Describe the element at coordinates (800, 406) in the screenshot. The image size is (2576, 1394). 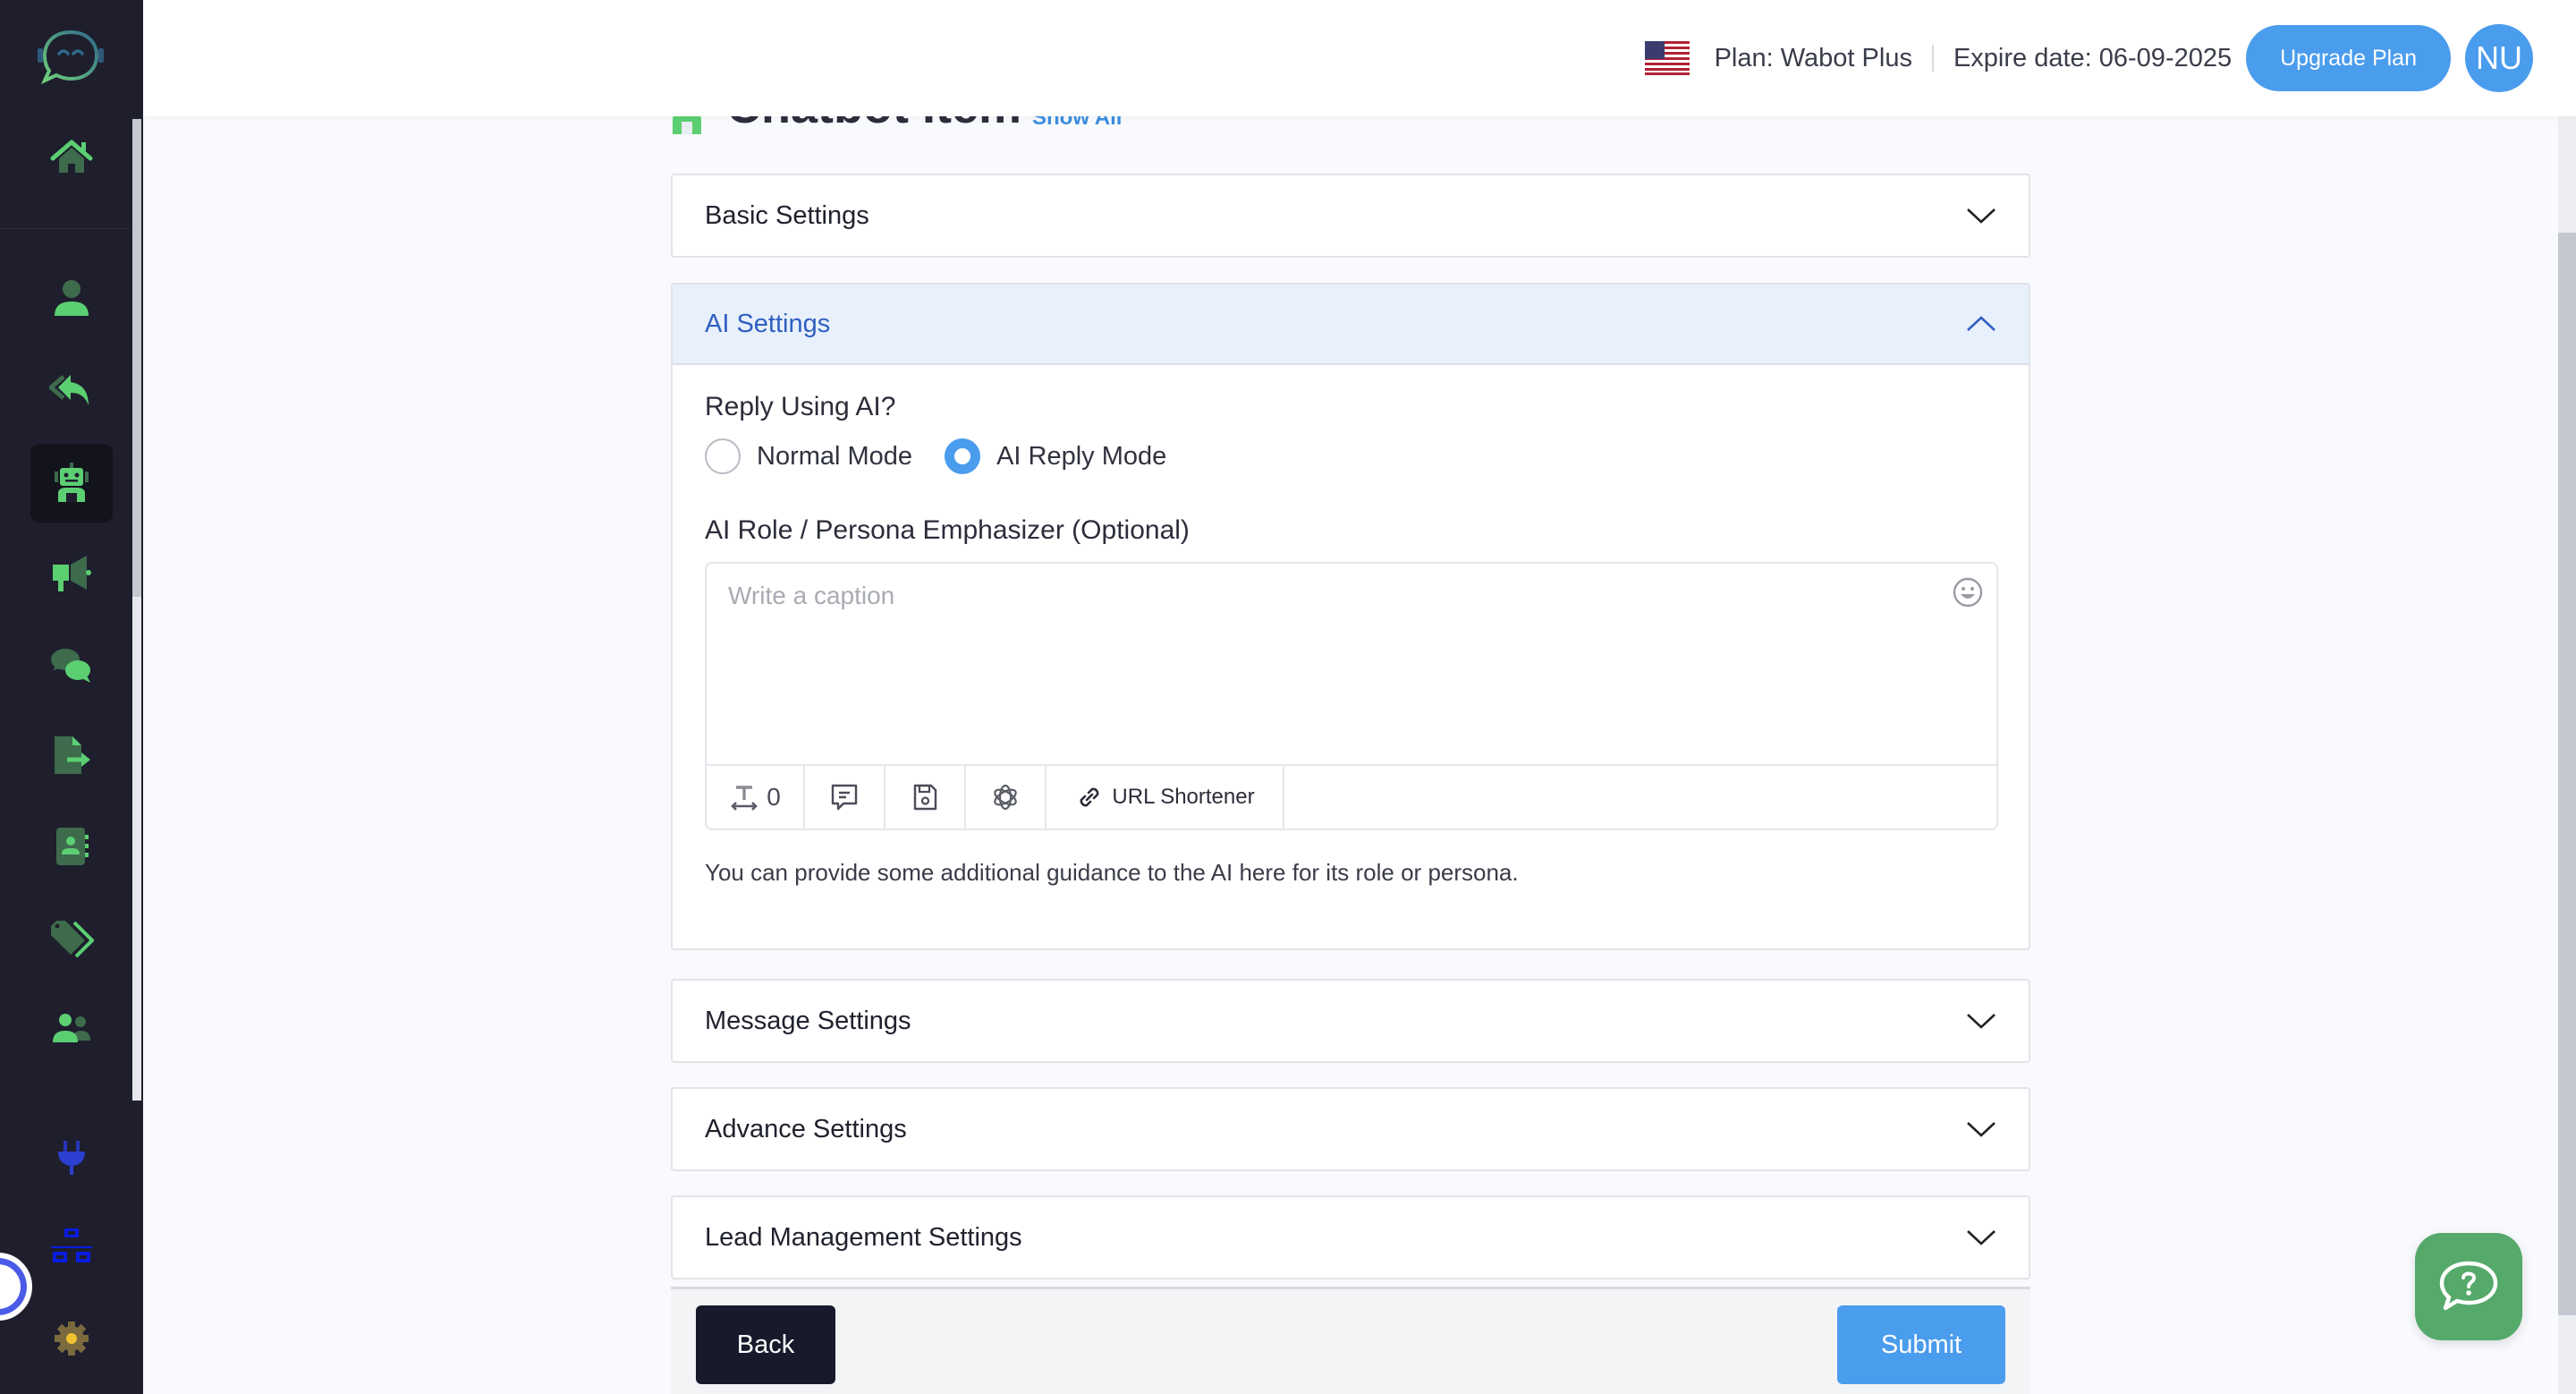
I see `reply-using-ai-label: Reply Using AI?` at that location.